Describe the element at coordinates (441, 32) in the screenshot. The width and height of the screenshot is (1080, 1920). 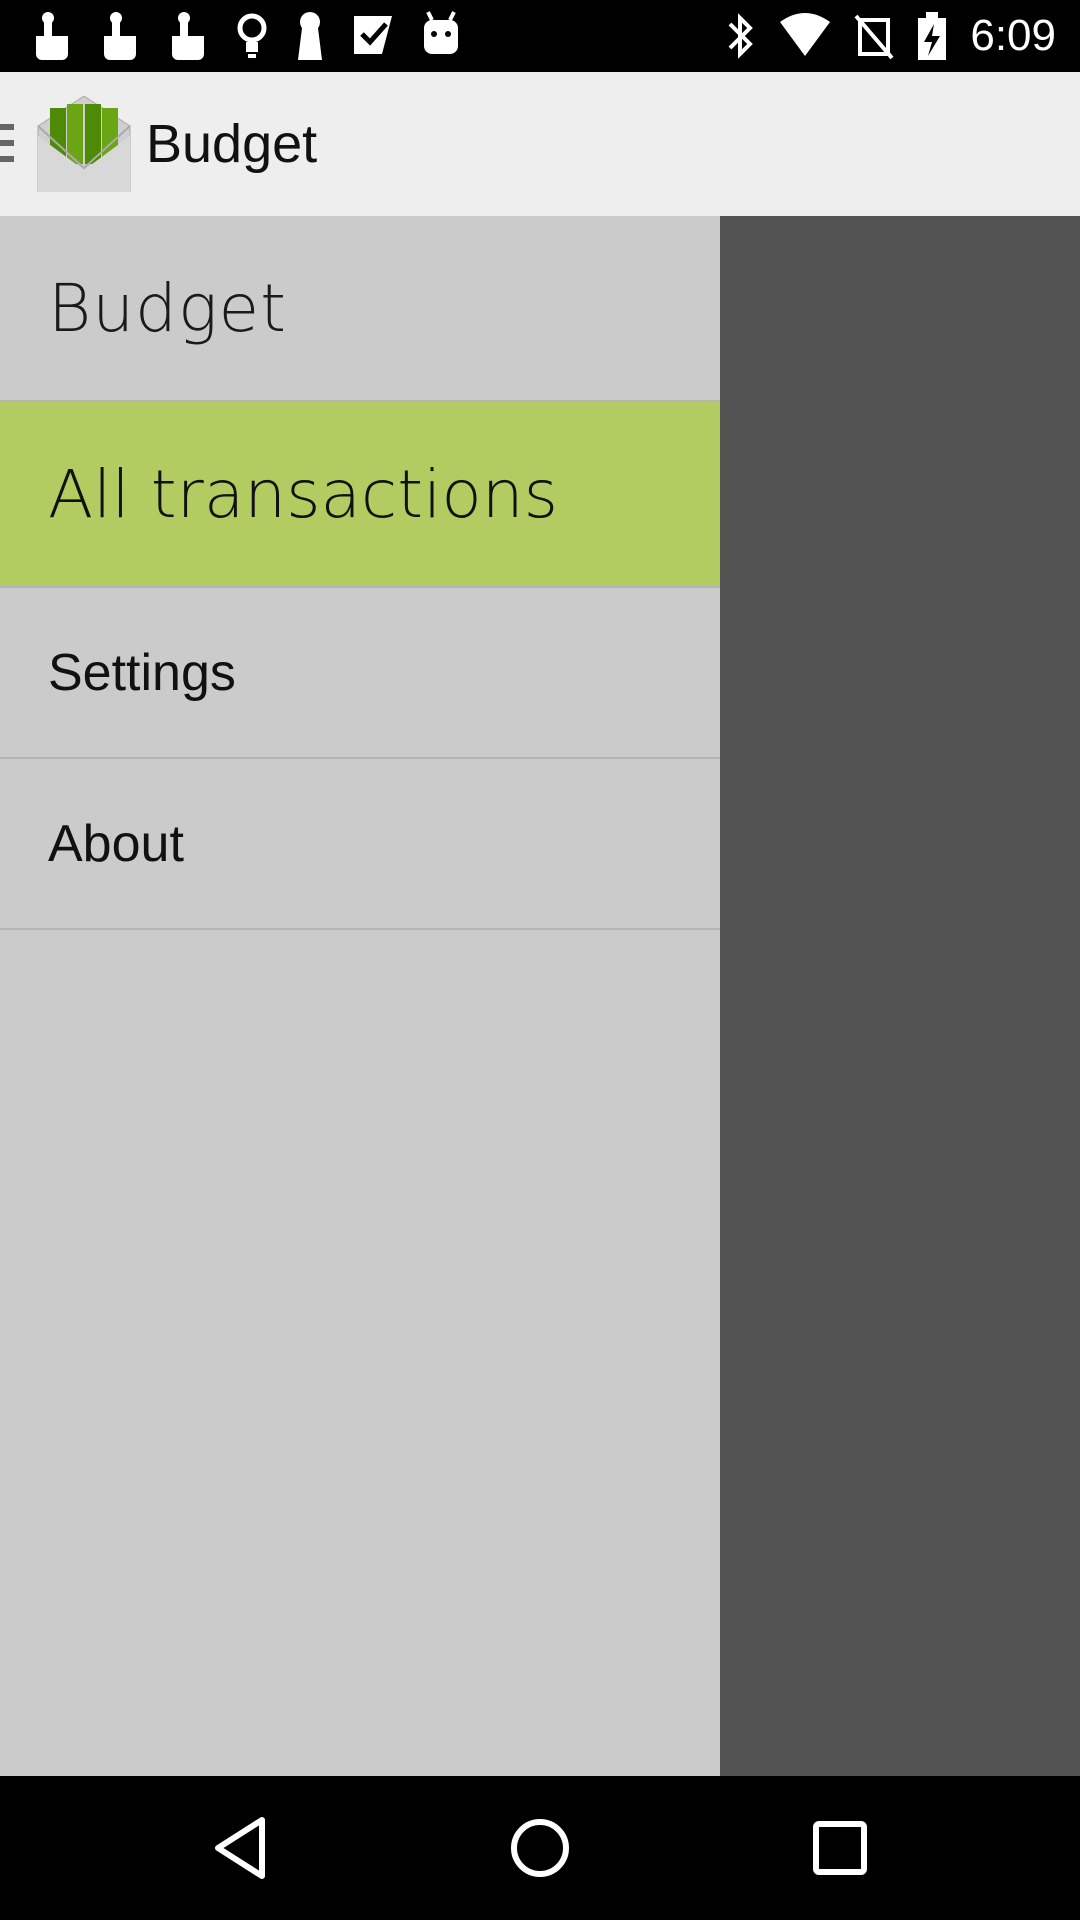
I see `android-icon` at that location.